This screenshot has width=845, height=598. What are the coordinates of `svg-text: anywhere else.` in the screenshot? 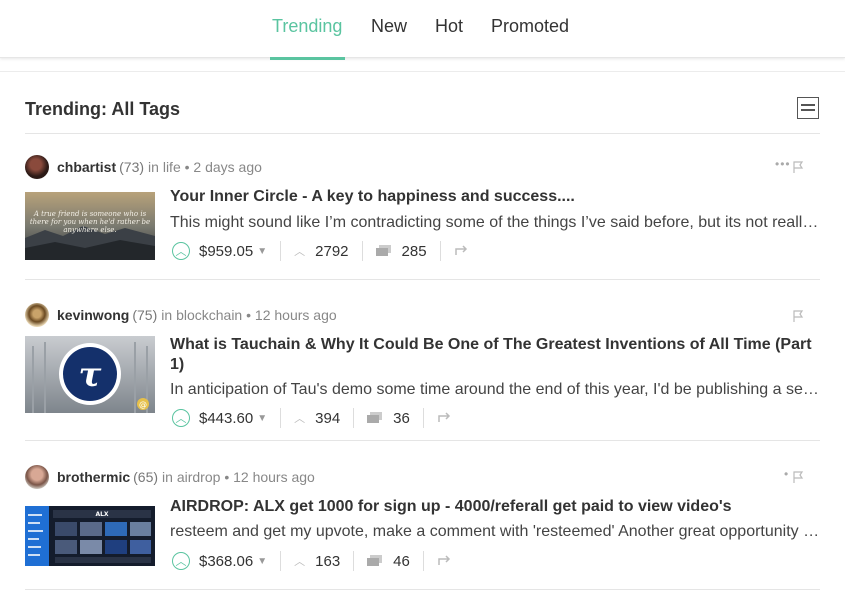 It's located at (89, 230).